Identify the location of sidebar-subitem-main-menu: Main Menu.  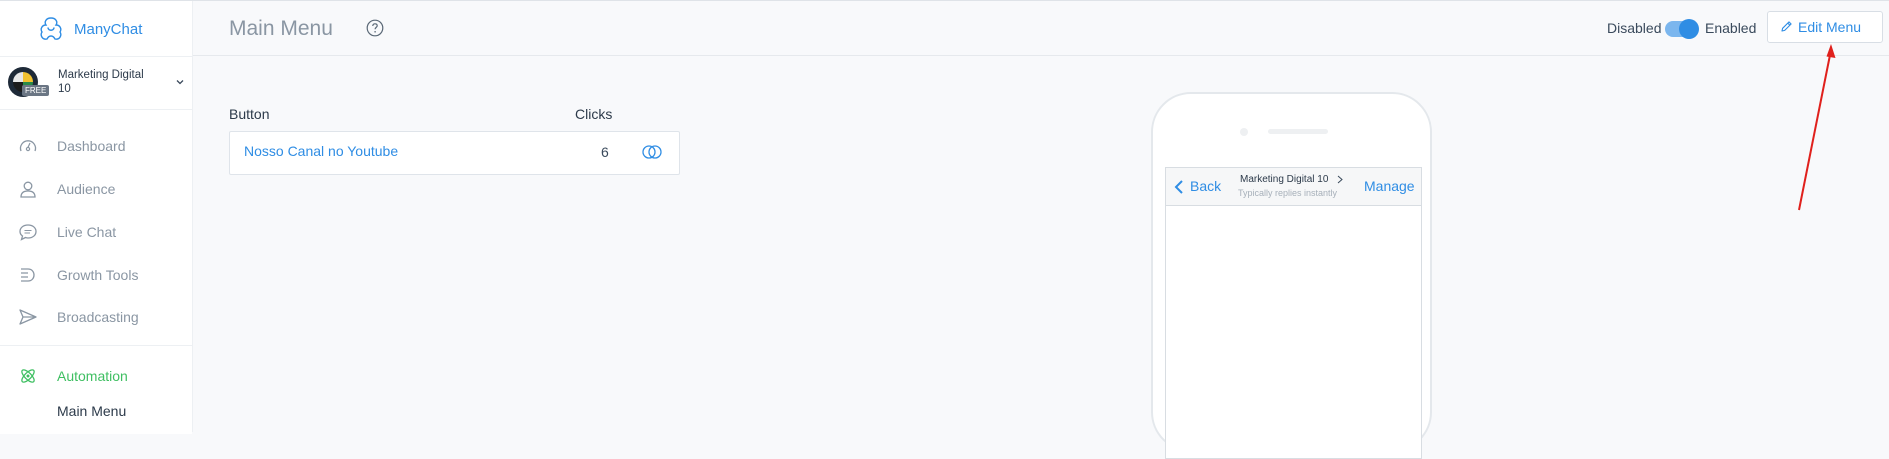
(91, 411).